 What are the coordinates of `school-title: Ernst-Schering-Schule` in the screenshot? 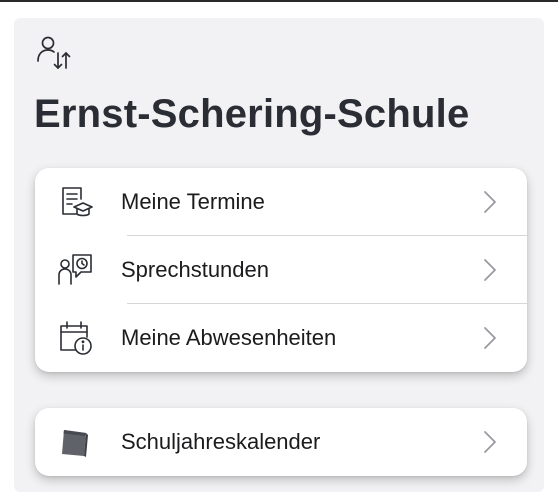 It's located at (252, 114).